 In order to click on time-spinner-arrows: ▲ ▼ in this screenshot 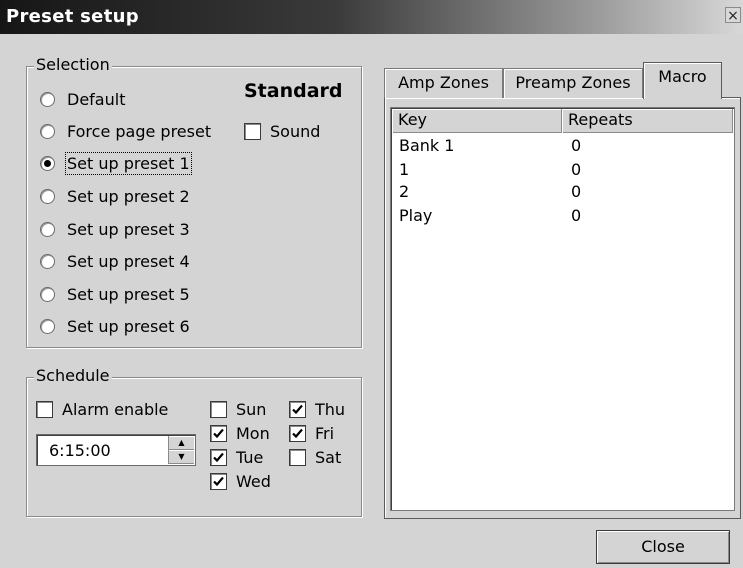, I will do `click(181, 450)`.